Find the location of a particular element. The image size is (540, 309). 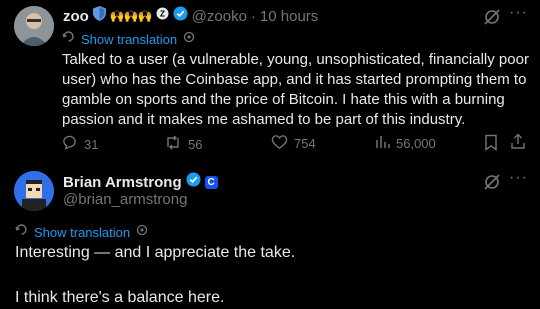

repost-icon is located at coordinates (173, 144).